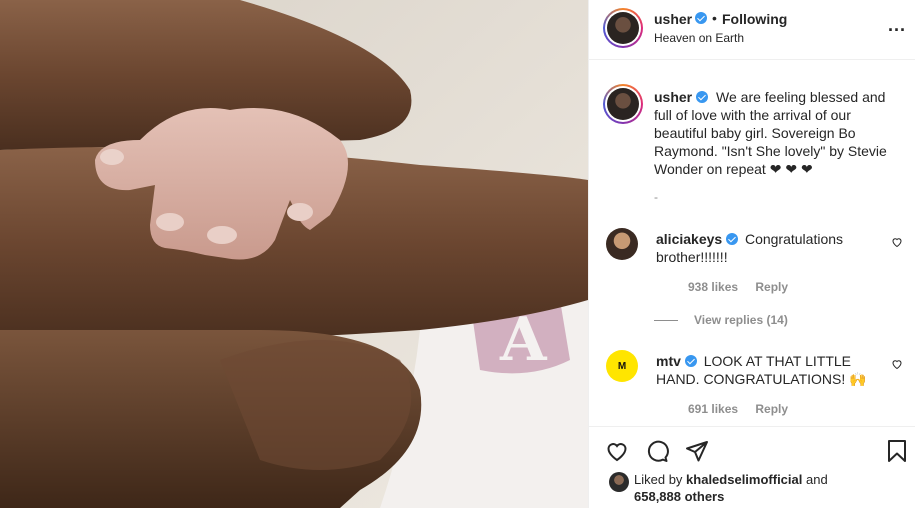  What do you see at coordinates (657, 451) in the screenshot?
I see `comment-icon` at bounding box center [657, 451].